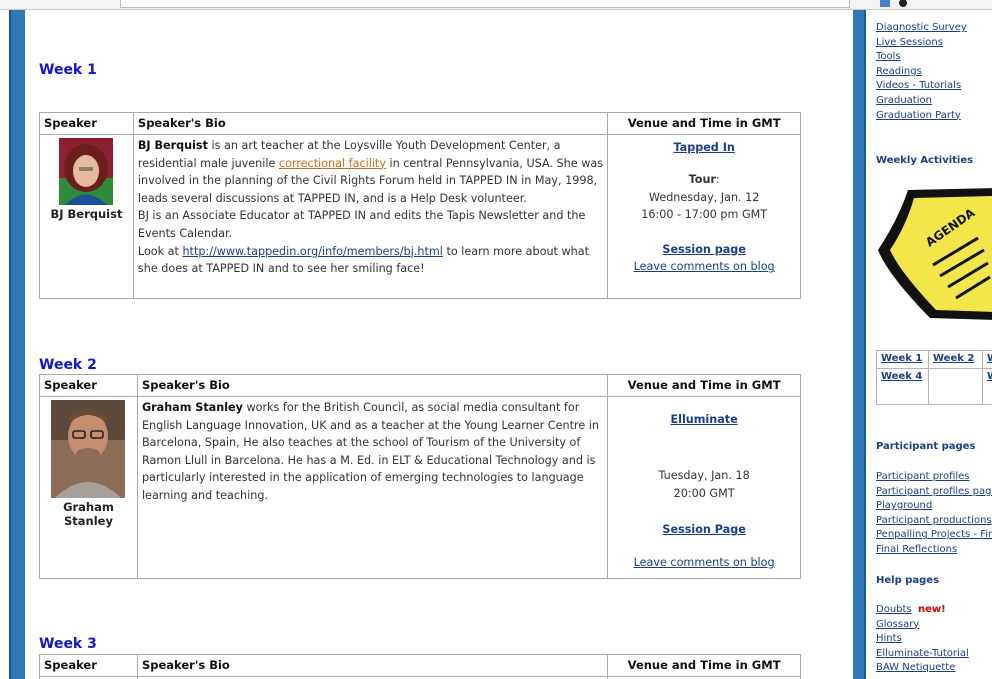 The image size is (992, 679). I want to click on speaker-cell: Graham Stanley, so click(88, 487).